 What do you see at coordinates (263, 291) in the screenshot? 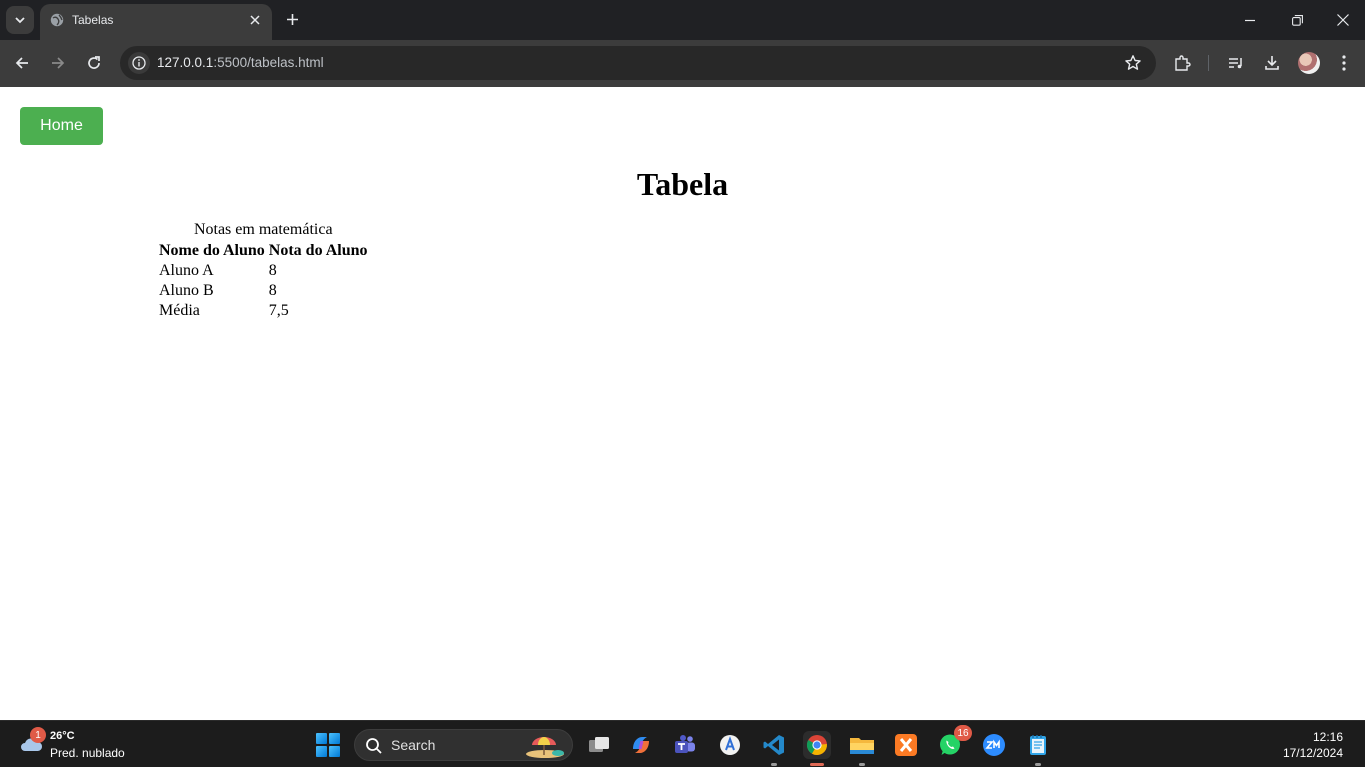
I see `table-row: Aluno B 8` at bounding box center [263, 291].